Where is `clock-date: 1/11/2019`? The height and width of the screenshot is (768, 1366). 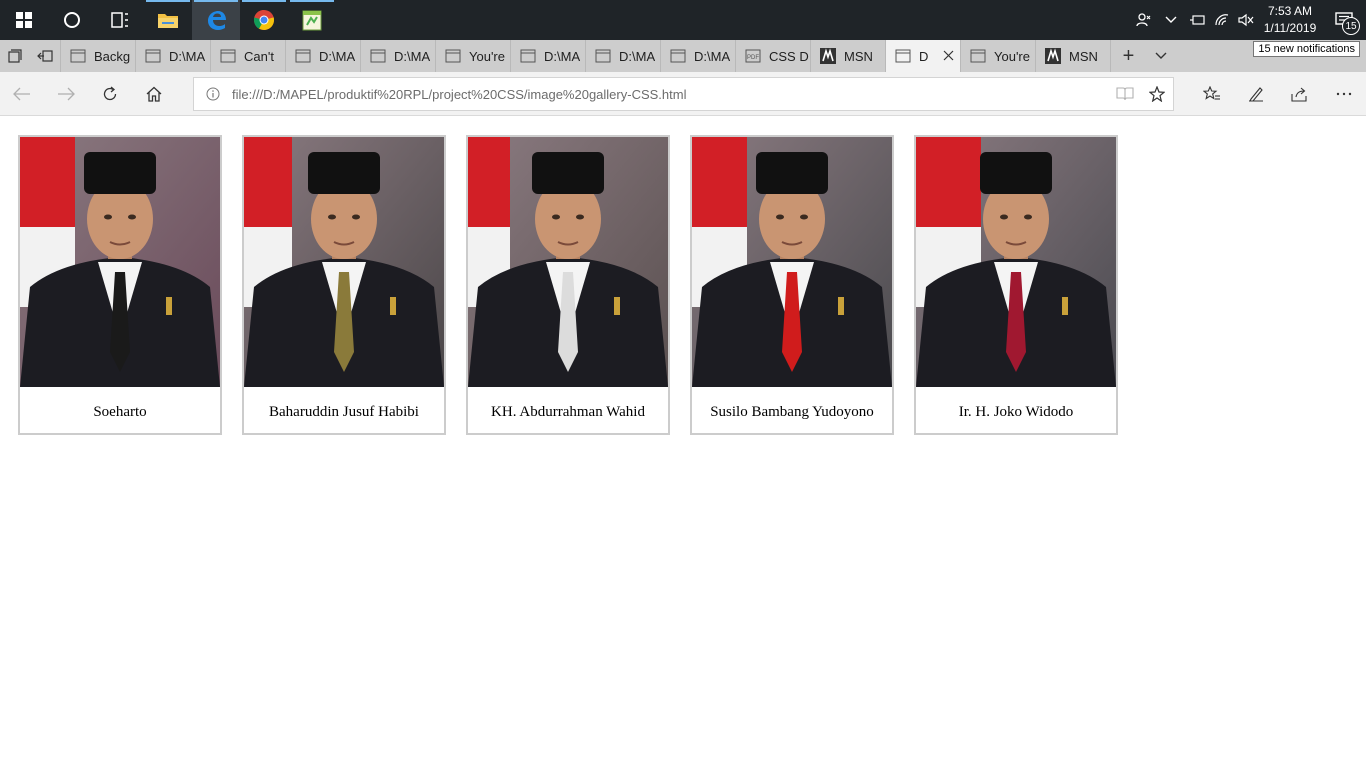
clock-date: 1/11/2019 is located at coordinates (1290, 28).